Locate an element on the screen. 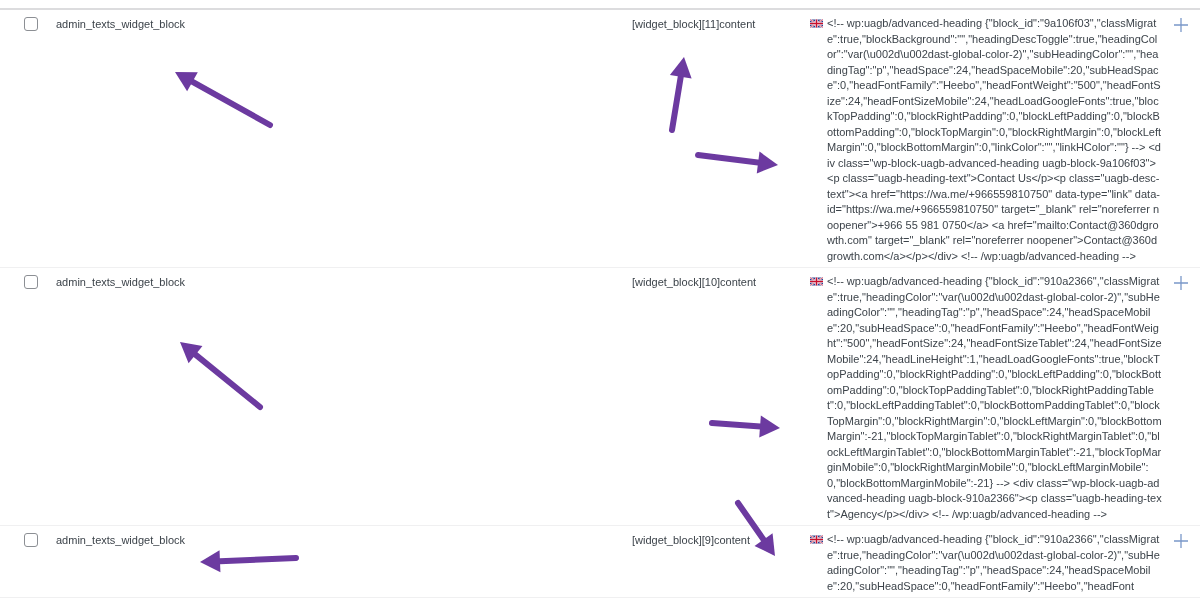  annotation-arrow is located at coordinates (744, 426).